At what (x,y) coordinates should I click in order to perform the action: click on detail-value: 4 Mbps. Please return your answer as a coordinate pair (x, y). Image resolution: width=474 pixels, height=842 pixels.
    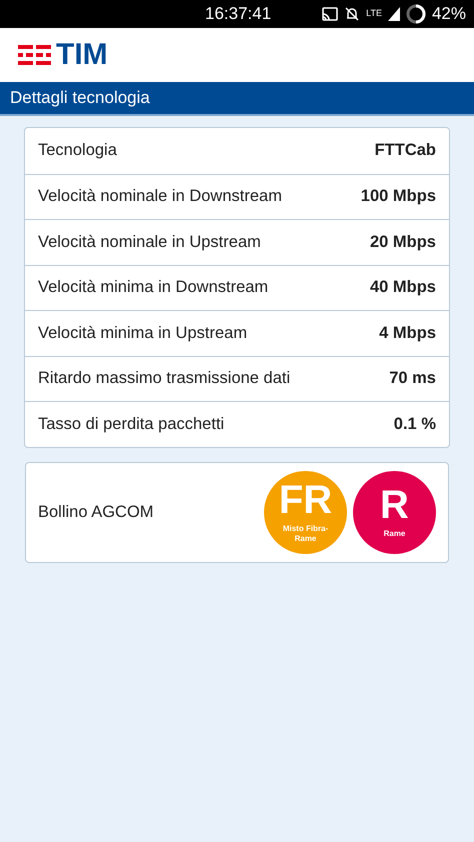
    Looking at the image, I should click on (407, 333).